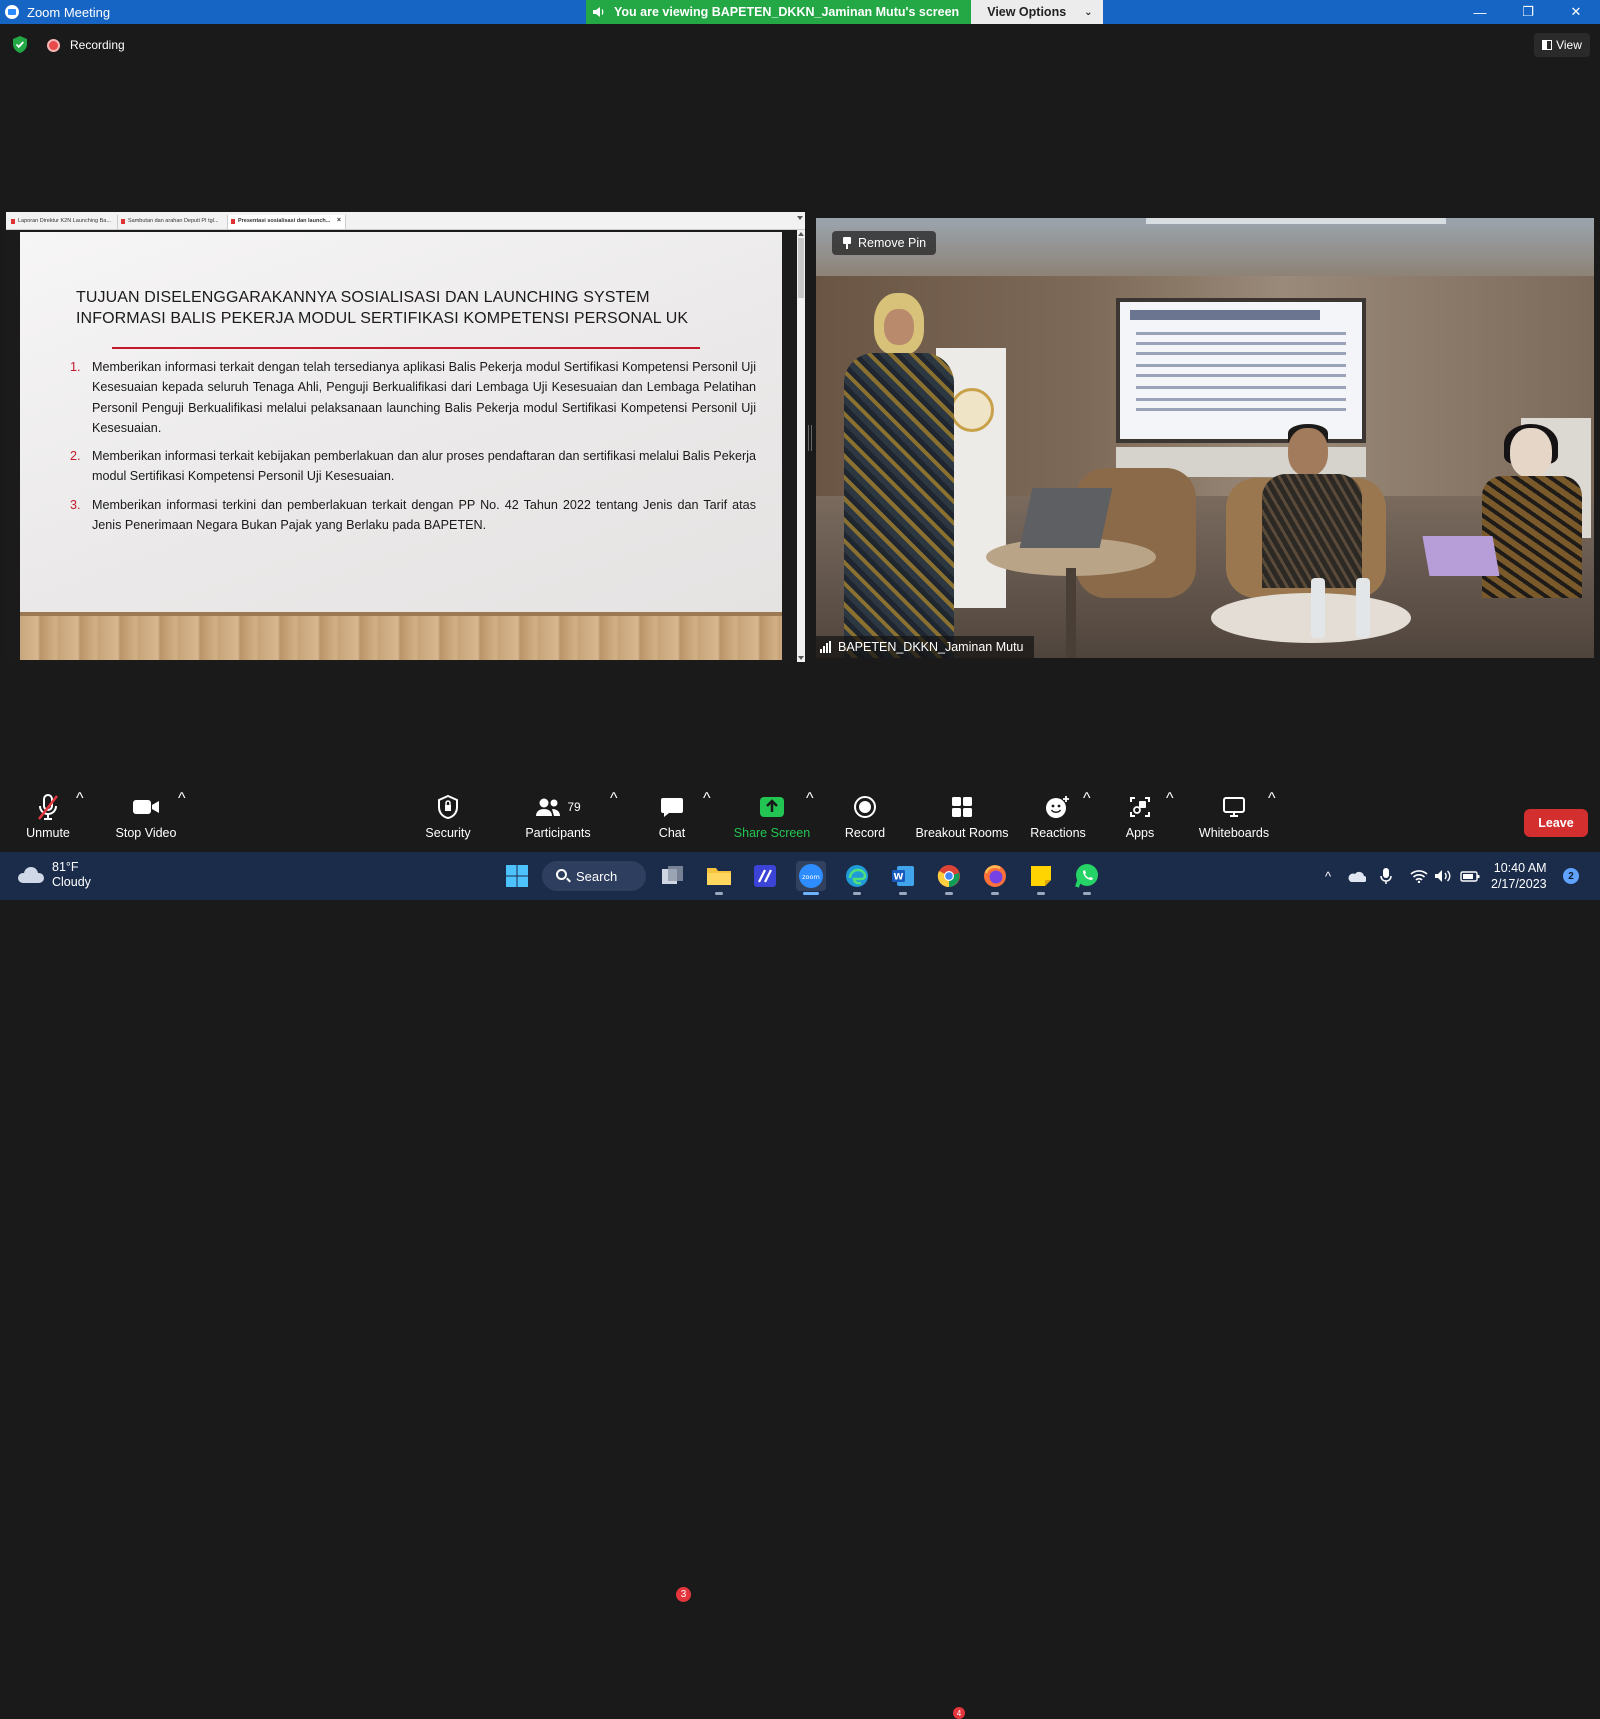 The image size is (1600, 1719). What do you see at coordinates (962, 821) in the screenshot?
I see `breakout-rooms-button: Breakout Rooms` at bounding box center [962, 821].